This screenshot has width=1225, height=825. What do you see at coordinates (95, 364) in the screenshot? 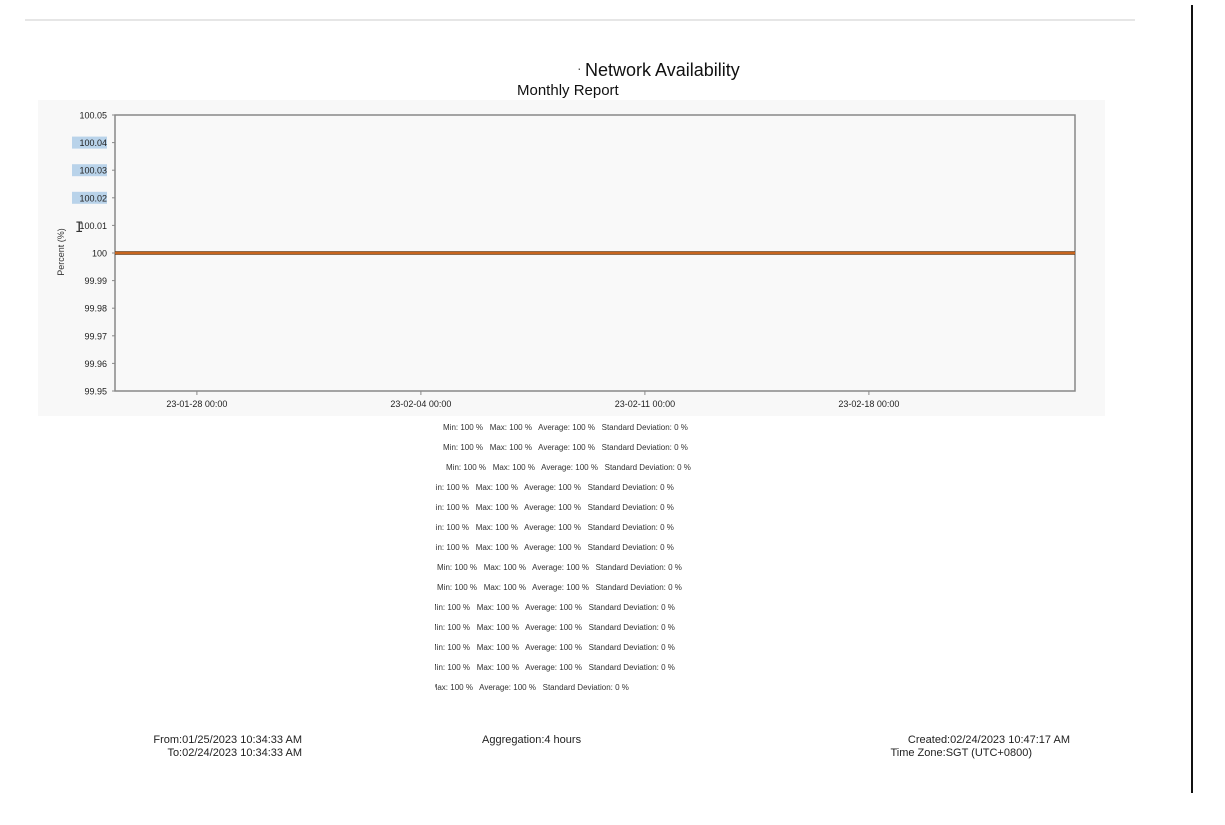
I see `y-tick-label: 99.96` at bounding box center [95, 364].